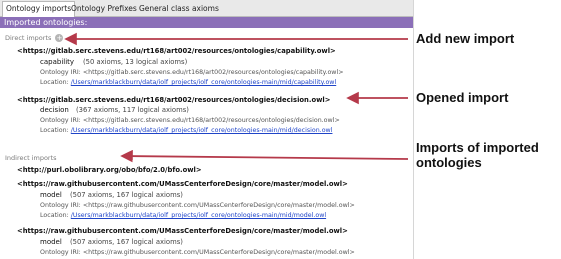  Describe the element at coordinates (462, 97) in the screenshot. I see `annotation-opened-import: Opened import` at that location.